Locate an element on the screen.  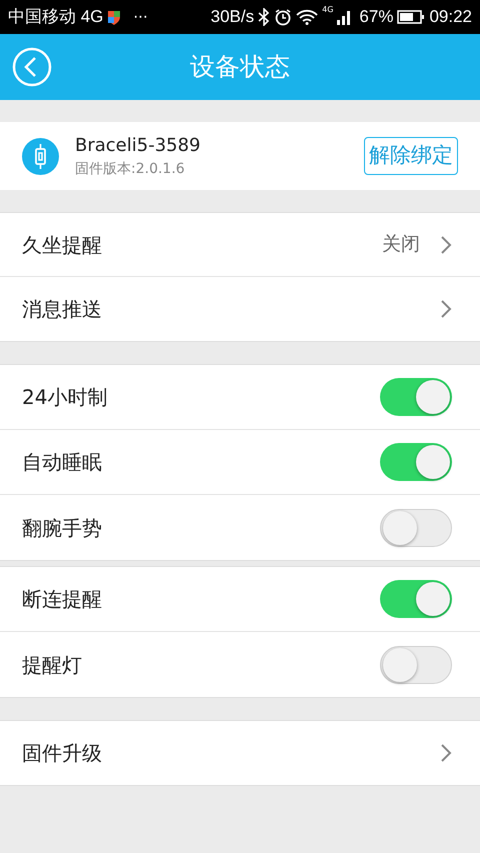
row-label: 24小时制 is located at coordinates (65, 397).